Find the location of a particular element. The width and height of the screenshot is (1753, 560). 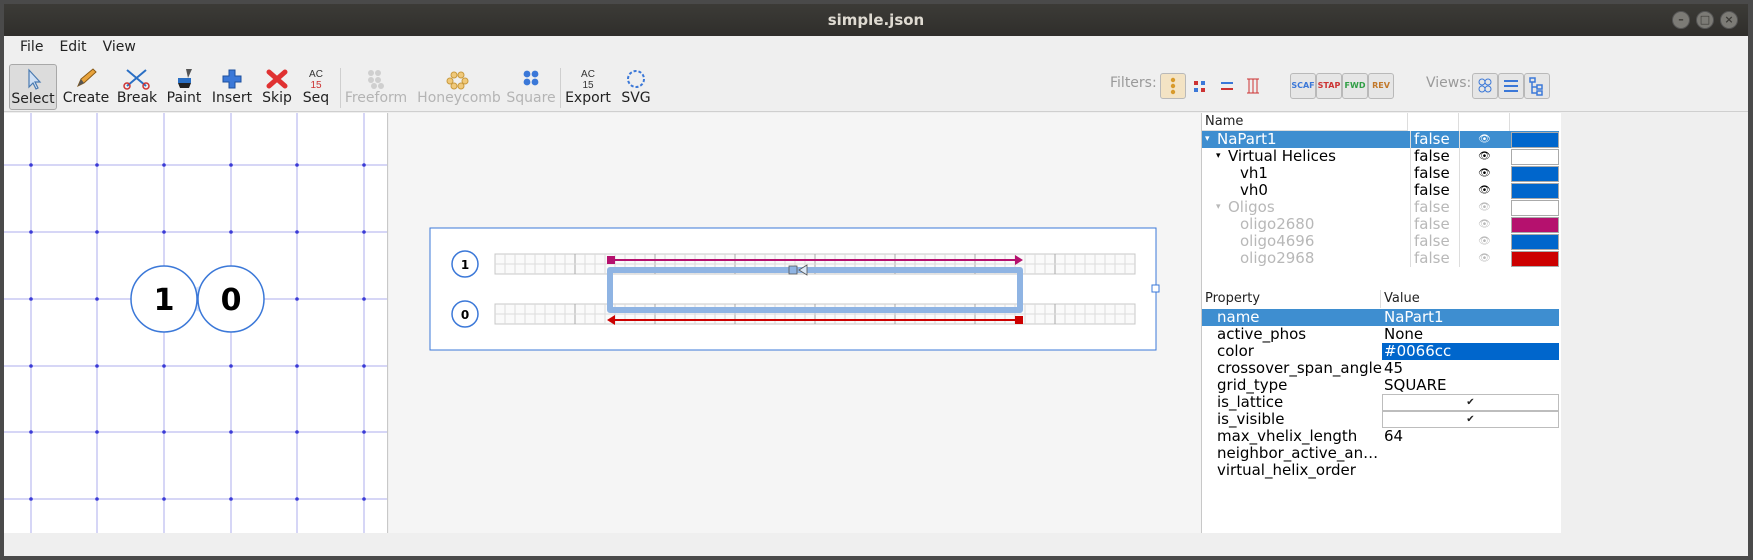

minimize-button: – is located at coordinates (1681, 20).